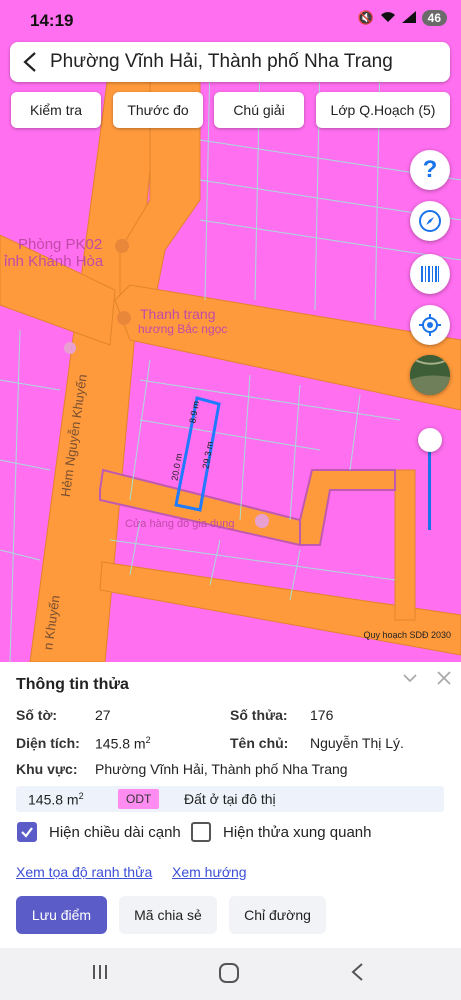 This screenshot has height=1000, width=461. I want to click on mute-icon: 🔇, so click(365, 17).